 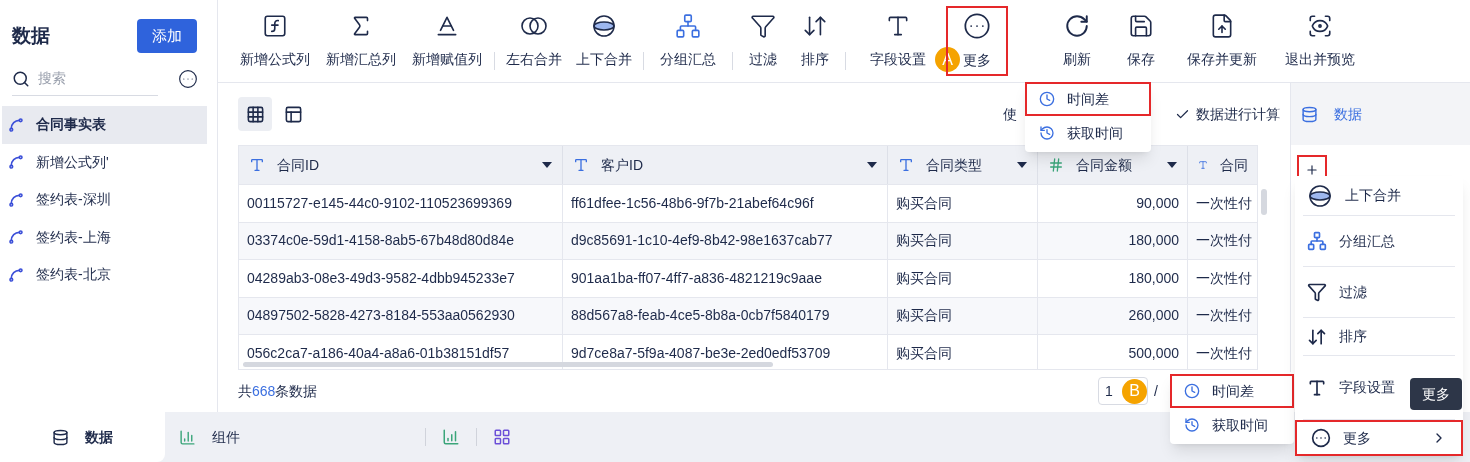 What do you see at coordinates (104, 162) in the screenshot?
I see `sidebar-item: 新增公式列'` at bounding box center [104, 162].